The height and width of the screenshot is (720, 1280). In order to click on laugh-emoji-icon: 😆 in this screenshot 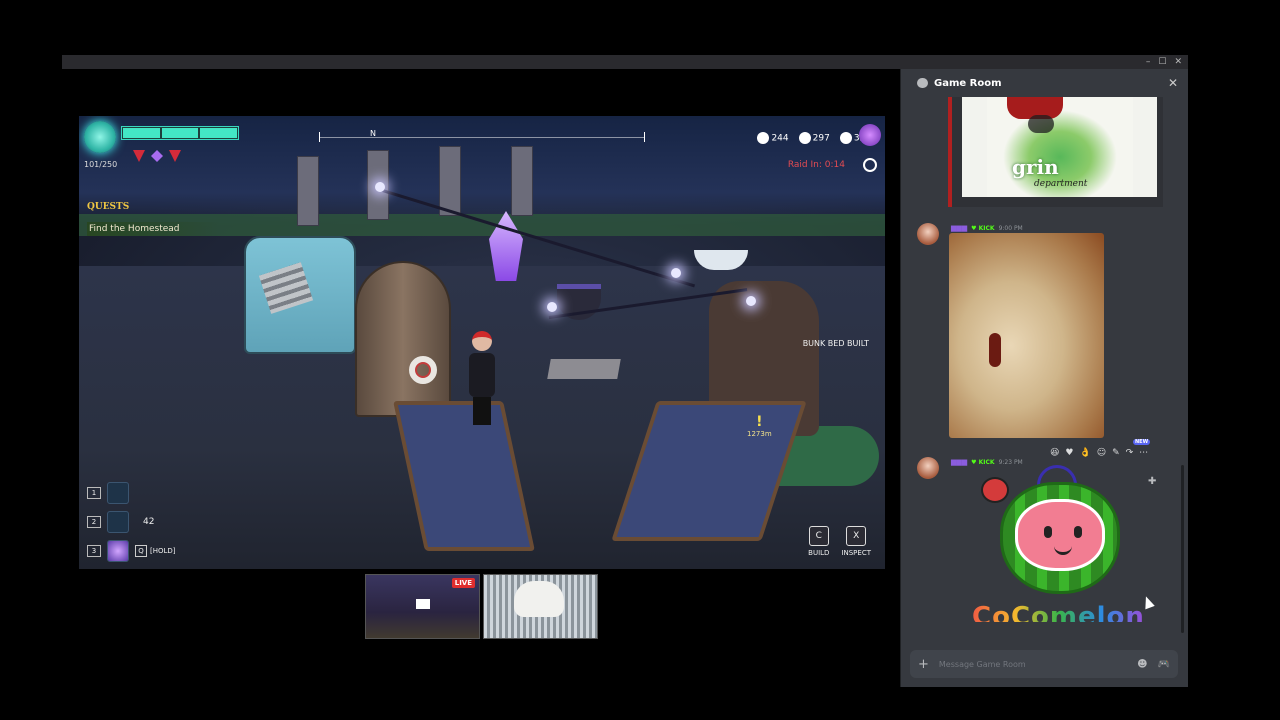, I will do `click(1054, 453)`.